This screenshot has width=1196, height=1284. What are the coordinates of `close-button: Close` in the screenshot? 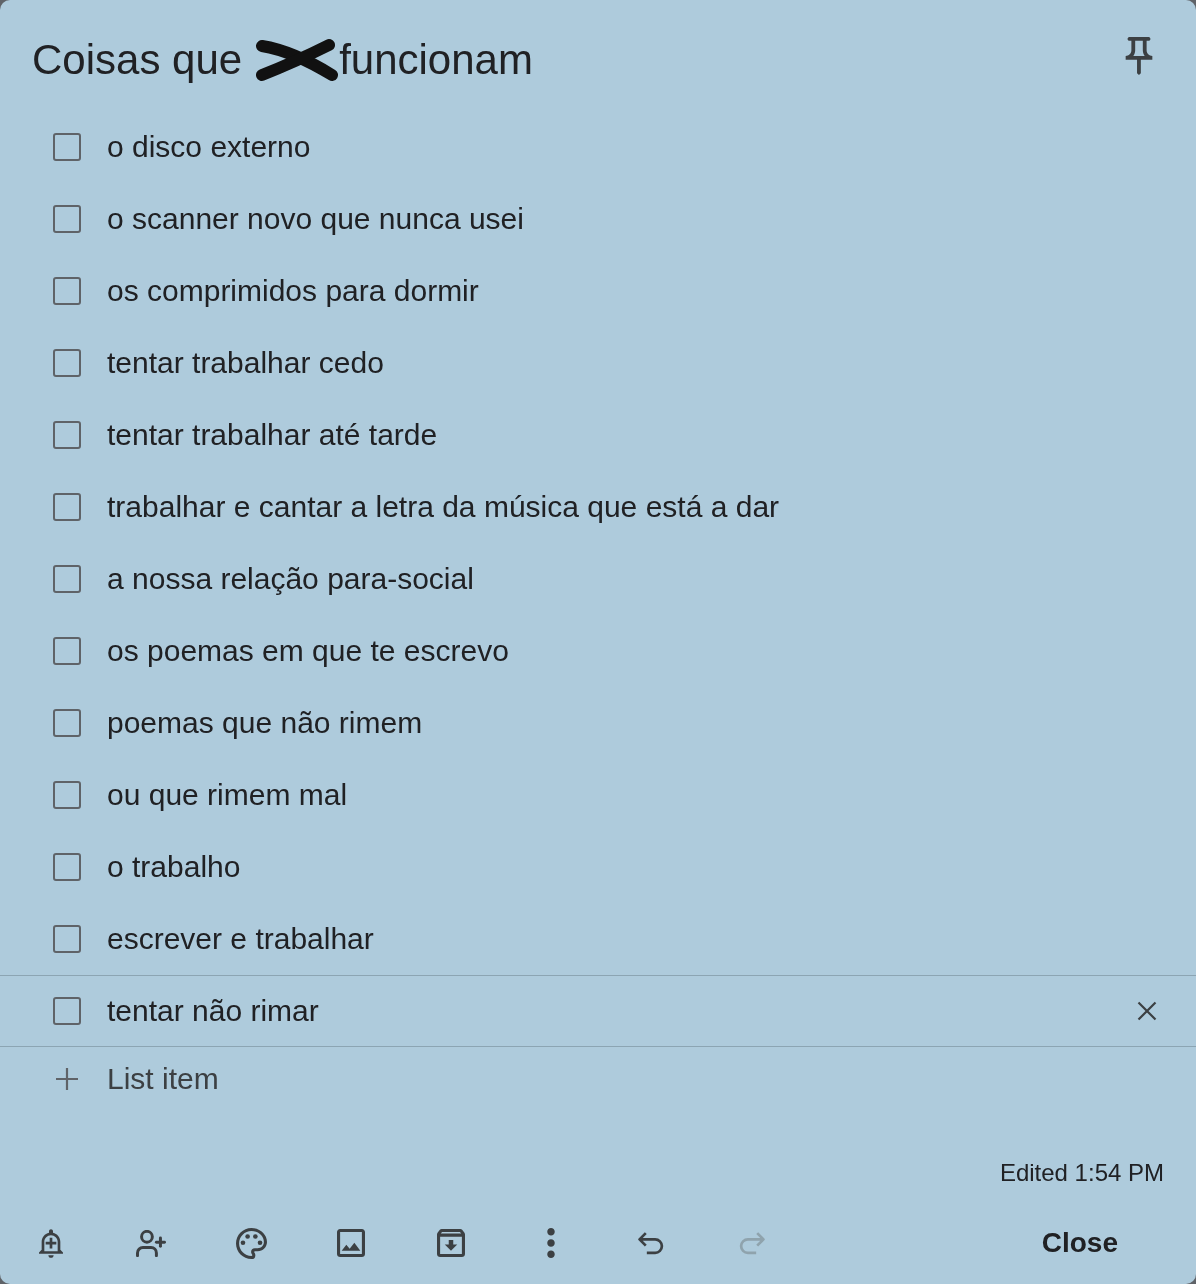 It's located at (1079, 1243).